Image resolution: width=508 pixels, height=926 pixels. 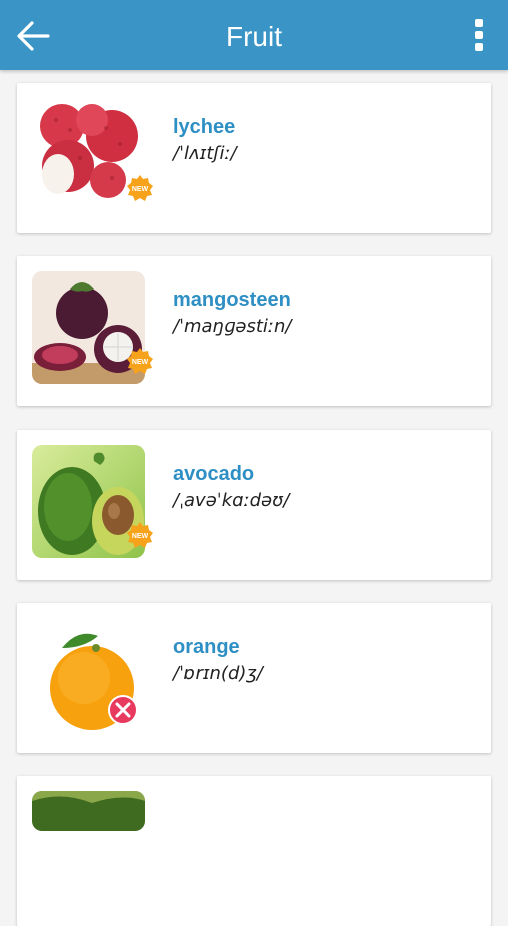 I want to click on word-label: mangosteen, so click(x=232, y=300).